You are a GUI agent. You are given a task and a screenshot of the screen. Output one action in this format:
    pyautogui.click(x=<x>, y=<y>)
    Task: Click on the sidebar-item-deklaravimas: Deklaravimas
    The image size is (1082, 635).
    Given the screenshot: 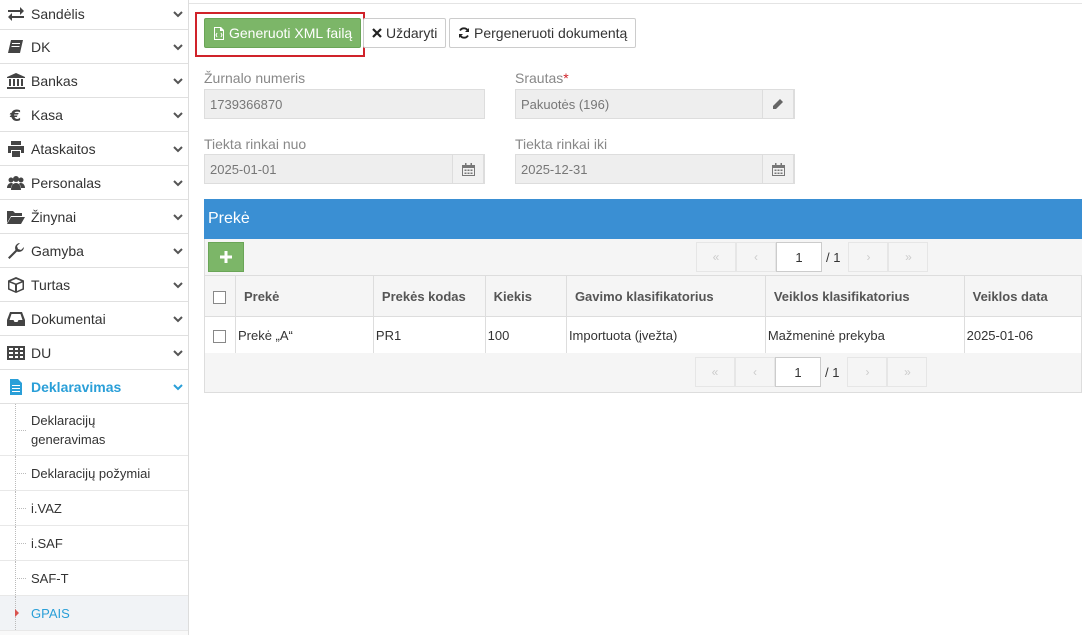 What is the action you would take?
    pyautogui.click(x=94, y=387)
    